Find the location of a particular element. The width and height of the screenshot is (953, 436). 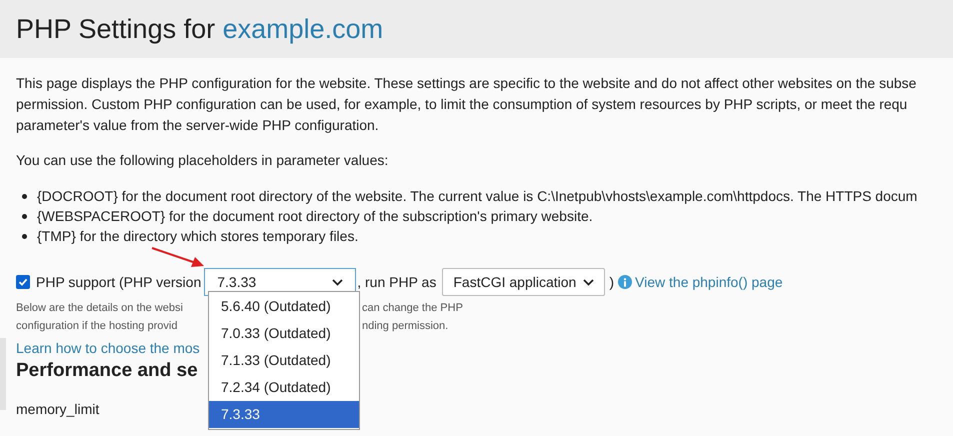

dropdown-option: 7.2.34 (Outdated) is located at coordinates (284, 387).